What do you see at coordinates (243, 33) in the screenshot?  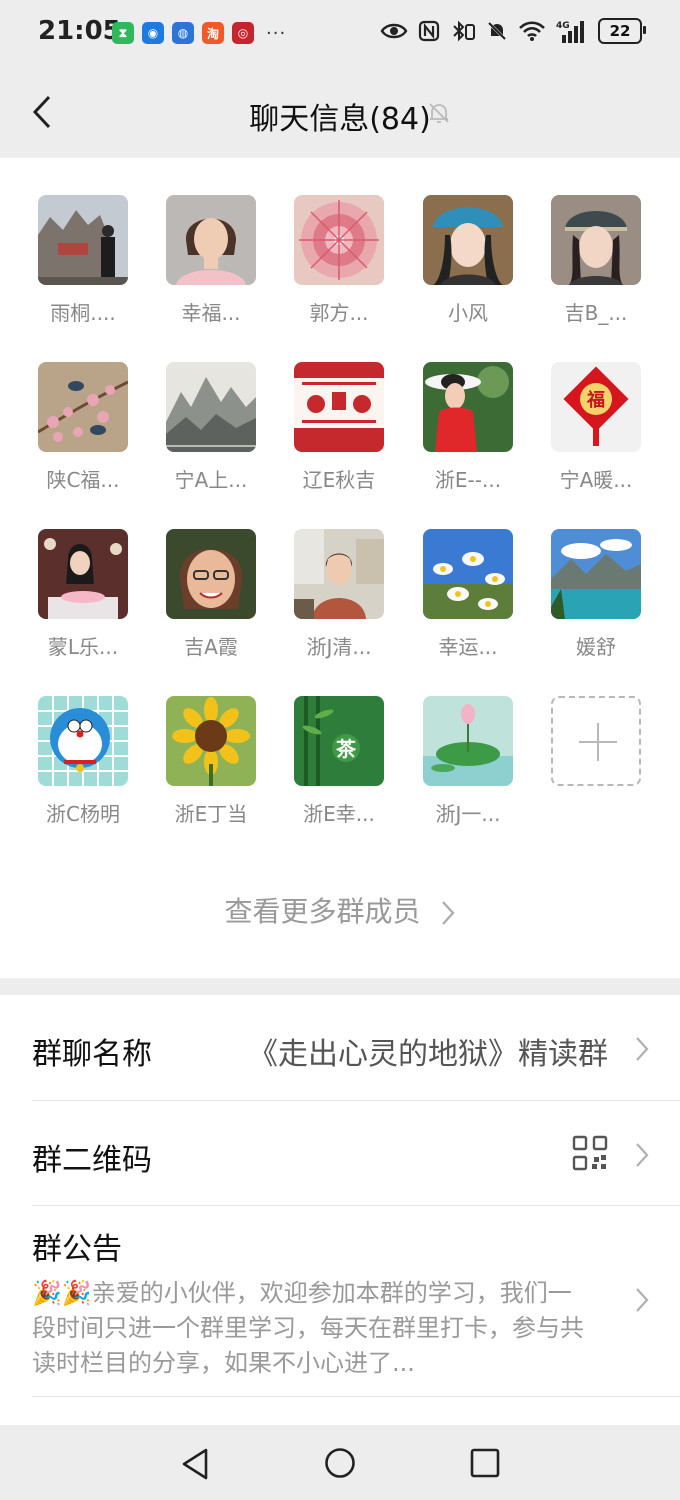 I see `app-notification-icon: ◎` at bounding box center [243, 33].